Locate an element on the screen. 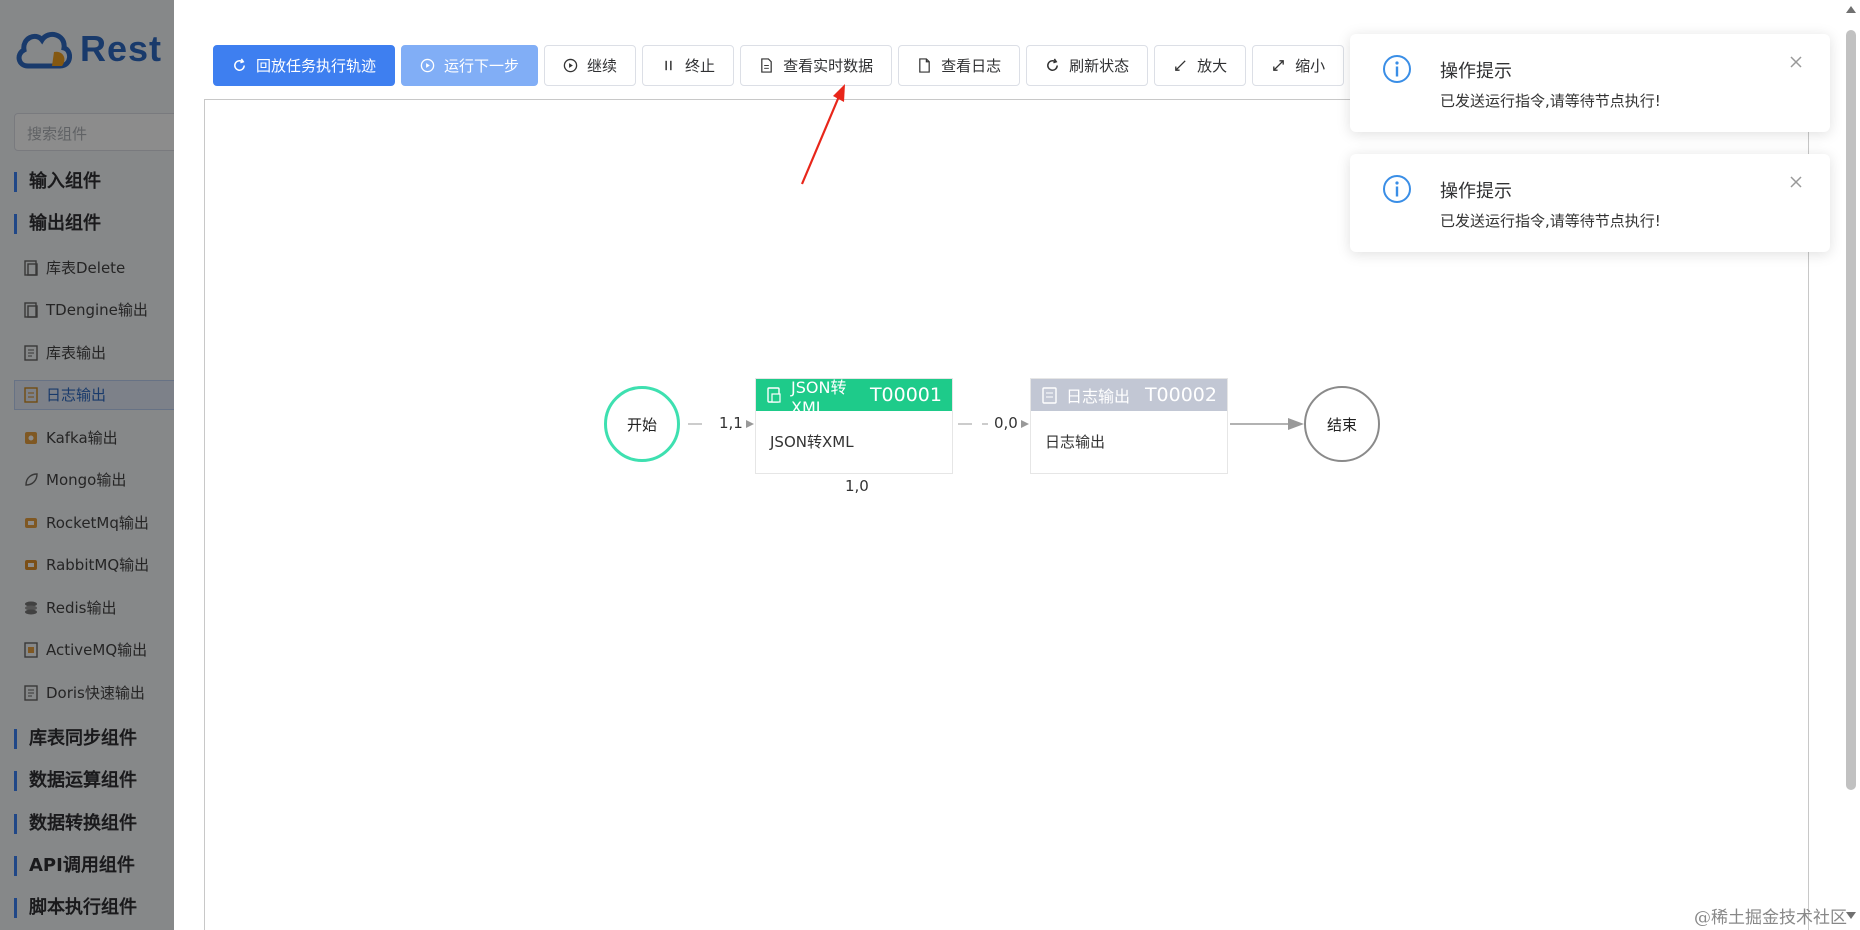 The width and height of the screenshot is (1860, 930). zoom-in-button: 放大 is located at coordinates (1200, 65).